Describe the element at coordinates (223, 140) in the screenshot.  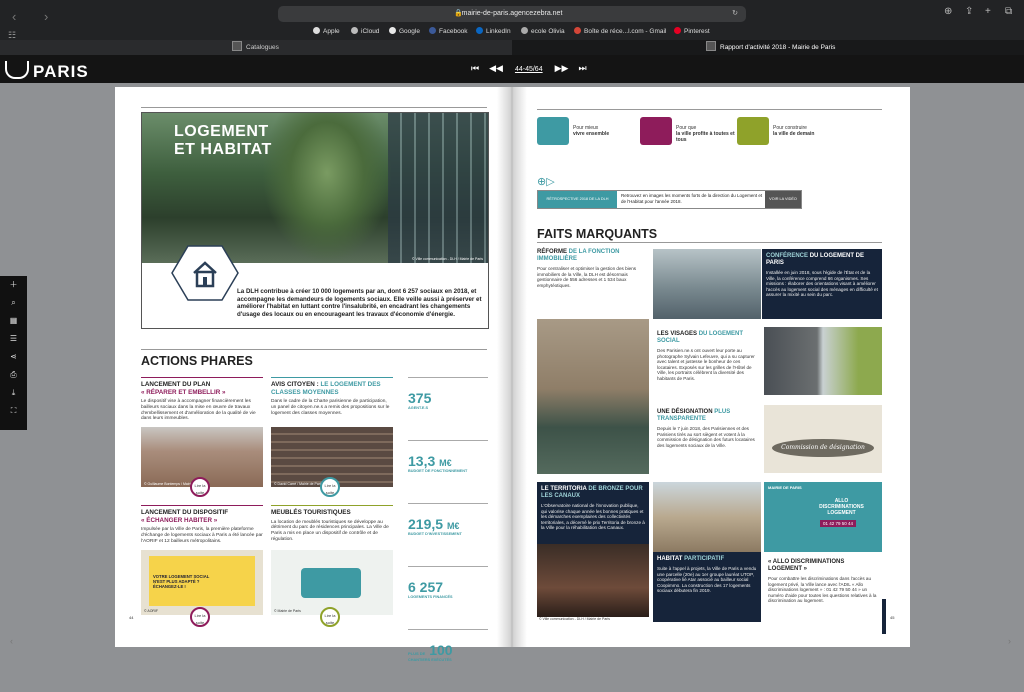
I see `hero-title: LOGEMENT ET HABITAT` at that location.